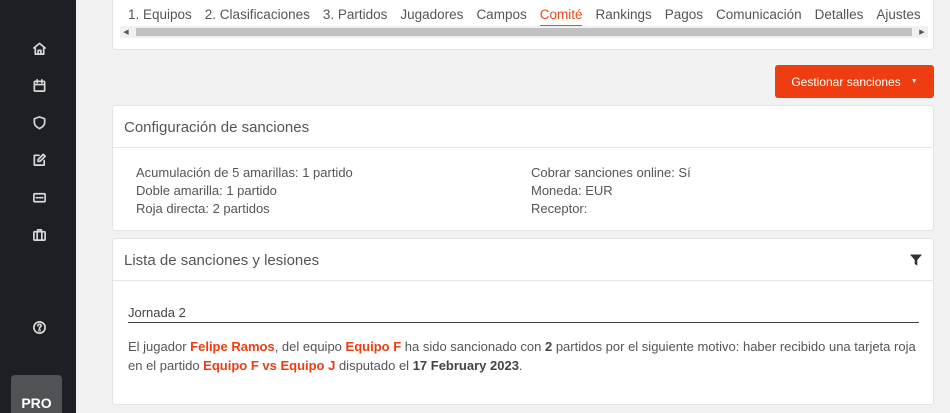  What do you see at coordinates (126, 32) in the screenshot?
I see `scroll-left-icon: ◀` at bounding box center [126, 32].